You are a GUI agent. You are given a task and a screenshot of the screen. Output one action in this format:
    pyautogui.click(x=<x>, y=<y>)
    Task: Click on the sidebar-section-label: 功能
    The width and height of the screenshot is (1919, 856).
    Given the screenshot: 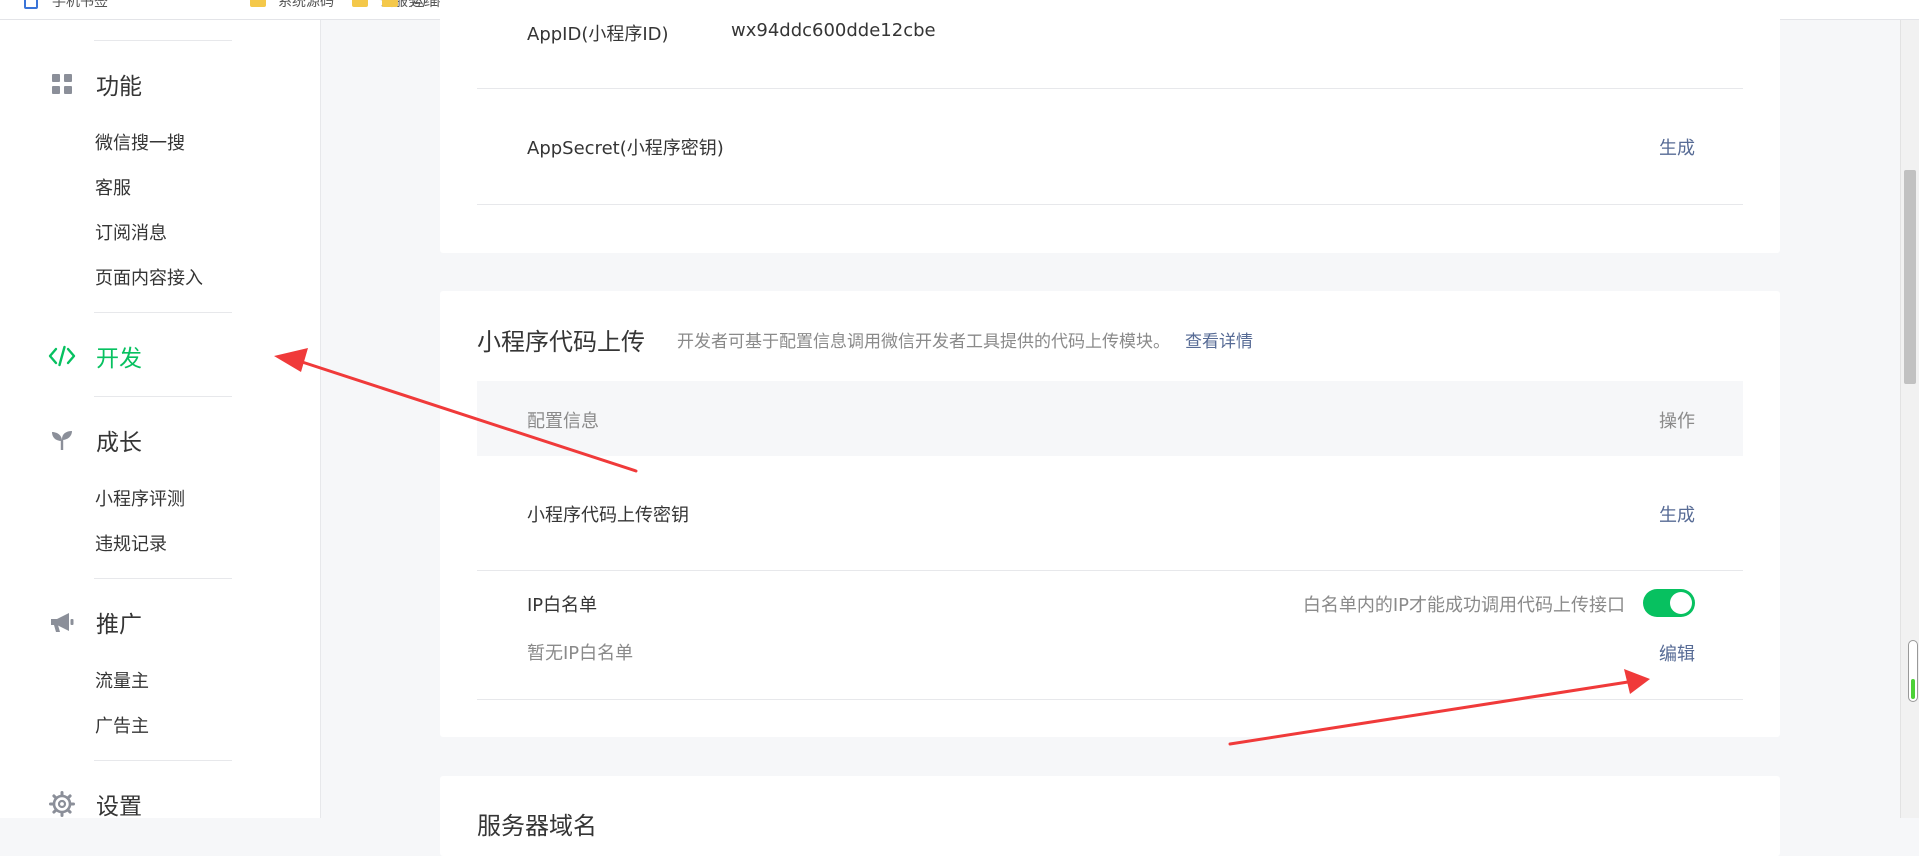 What is the action you would take?
    pyautogui.click(x=119, y=87)
    